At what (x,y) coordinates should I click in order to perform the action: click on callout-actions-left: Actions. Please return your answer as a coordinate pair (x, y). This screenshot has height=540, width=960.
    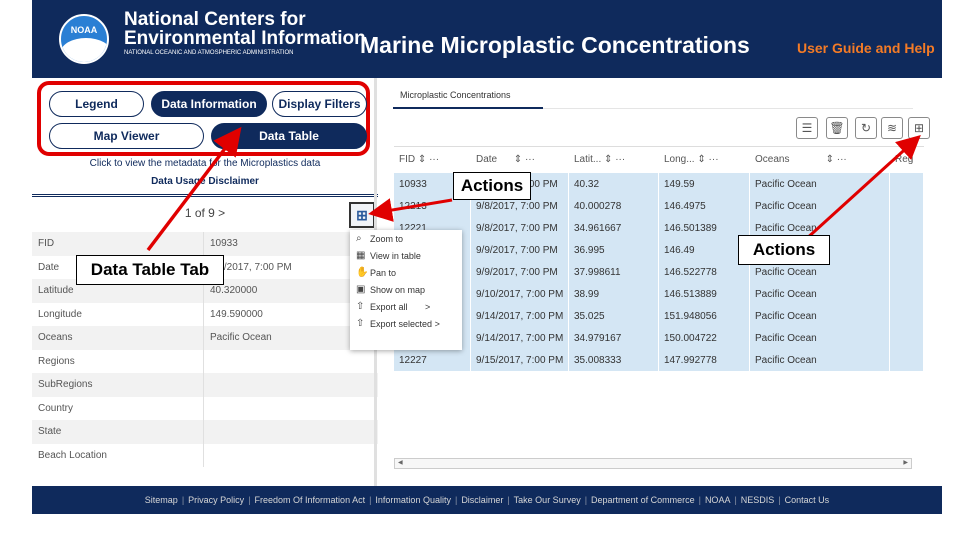
    Looking at the image, I should click on (492, 186).